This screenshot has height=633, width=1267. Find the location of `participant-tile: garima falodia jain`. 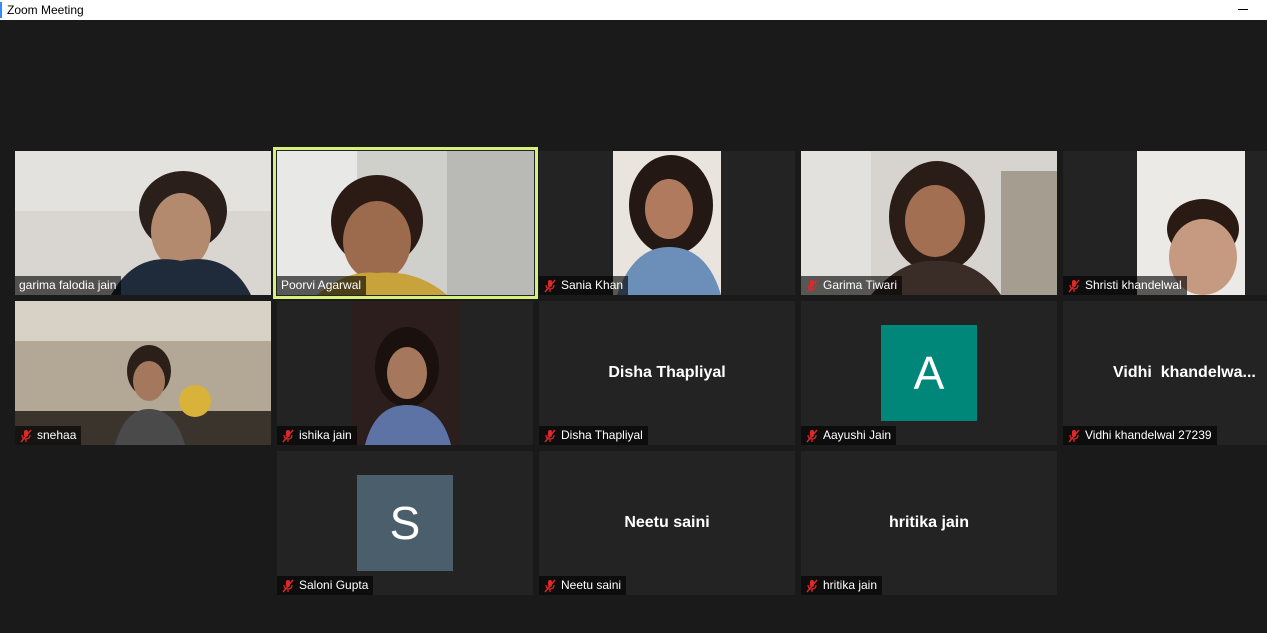

participant-tile: garima falodia jain is located at coordinates (143, 223).